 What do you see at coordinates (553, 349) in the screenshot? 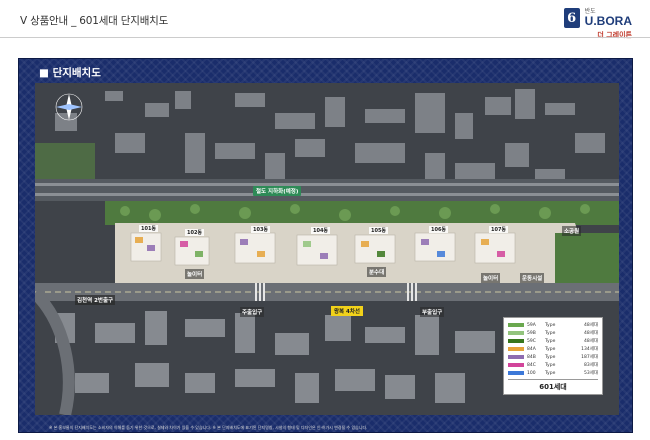
I see `legend-row: 84A Type 134세대` at bounding box center [553, 349].